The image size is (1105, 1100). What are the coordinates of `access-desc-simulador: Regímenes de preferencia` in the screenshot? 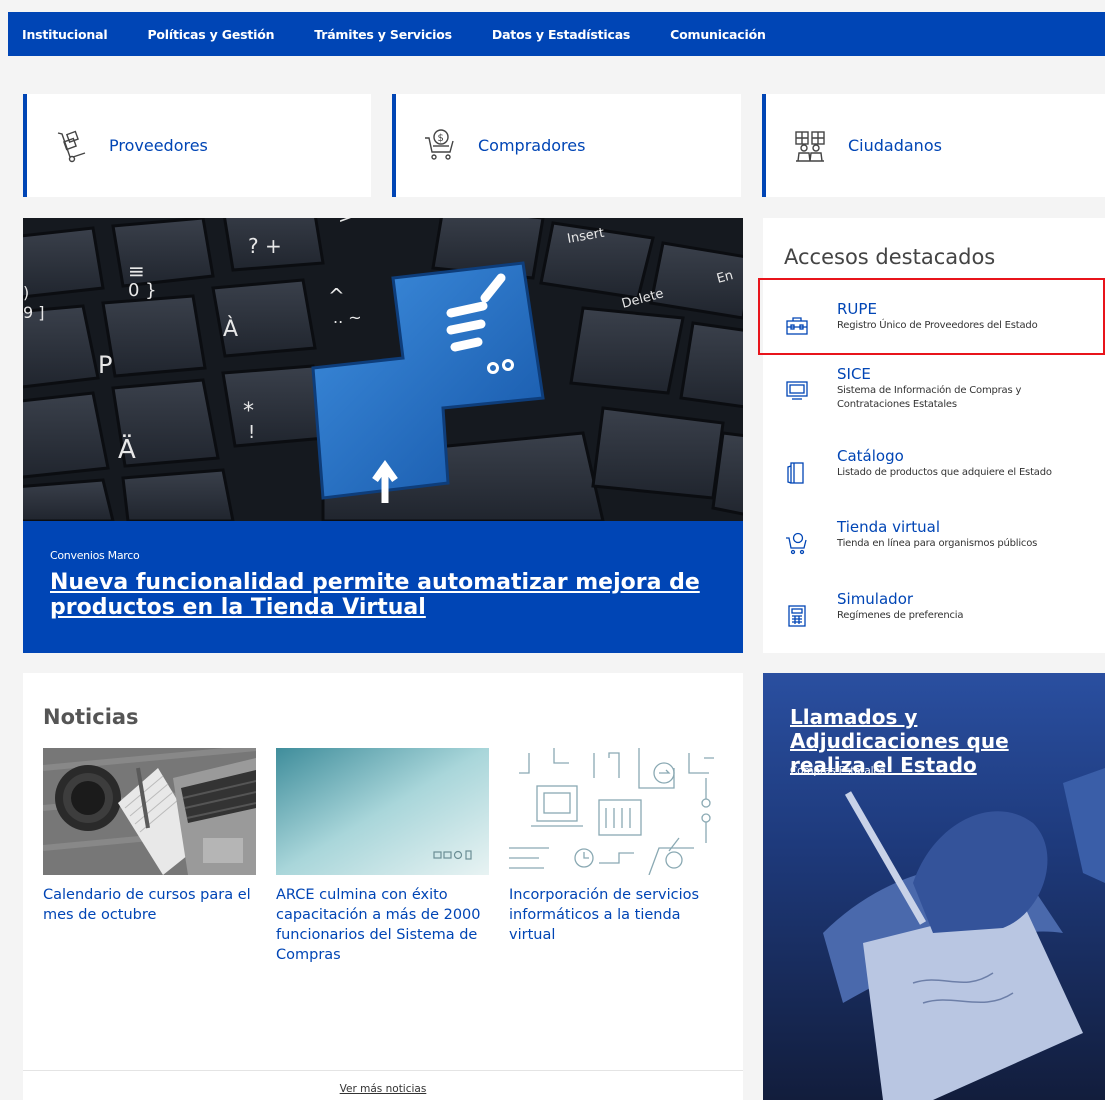 It's located at (900, 615).